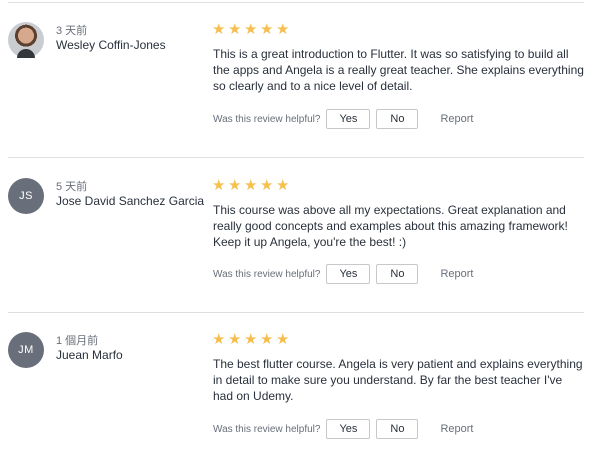 The width and height of the screenshot is (600, 472). What do you see at coordinates (130, 201) in the screenshot?
I see `reviewer-name: Jose David Sanchez Garcia` at bounding box center [130, 201].